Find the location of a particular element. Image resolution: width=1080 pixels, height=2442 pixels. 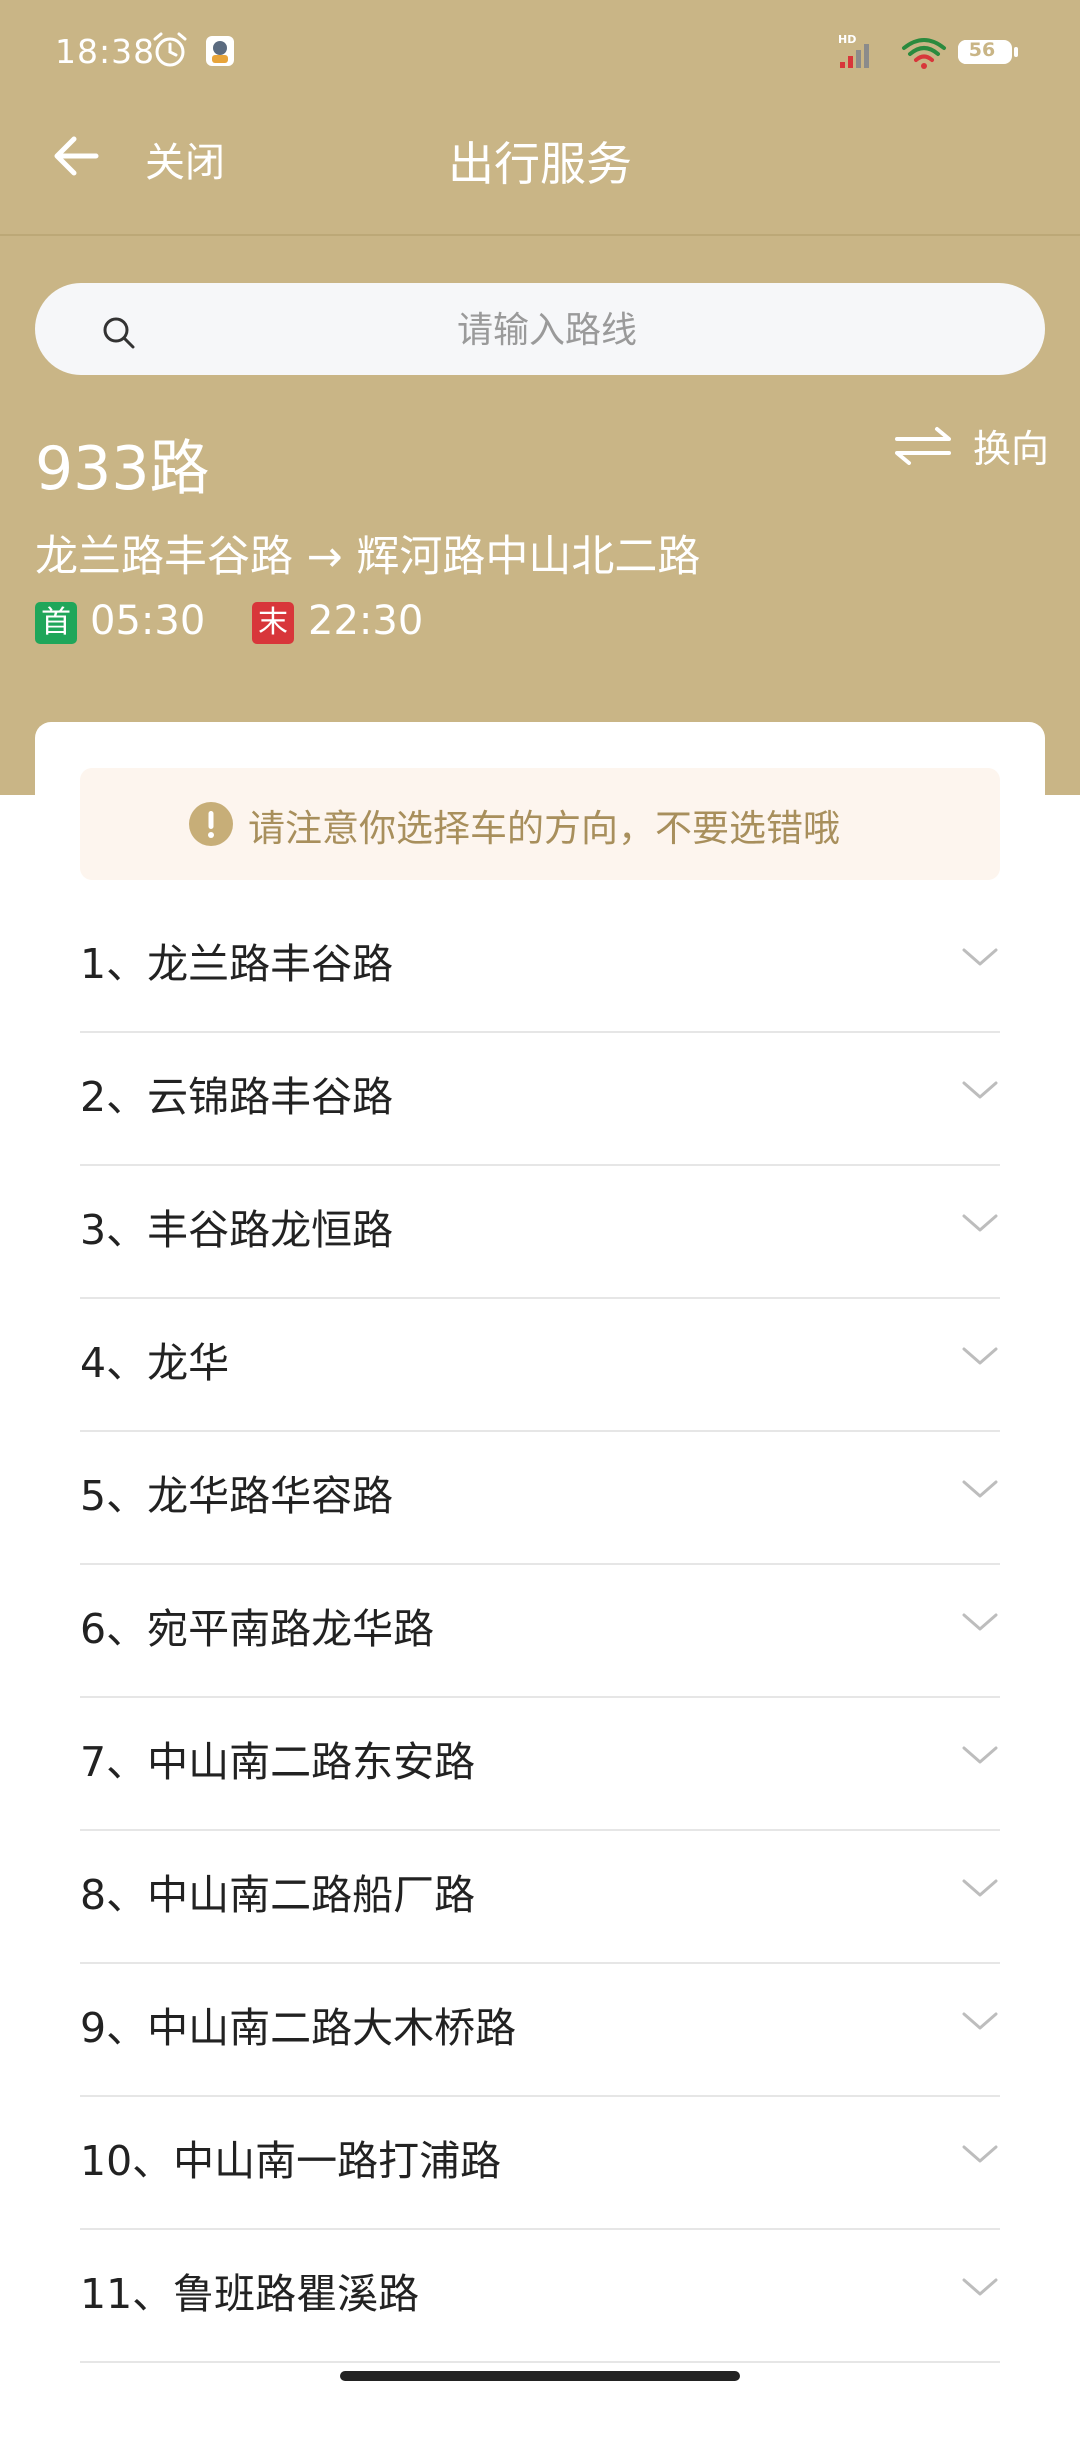

hd-signal-icon: HD is located at coordinates (853, 50).